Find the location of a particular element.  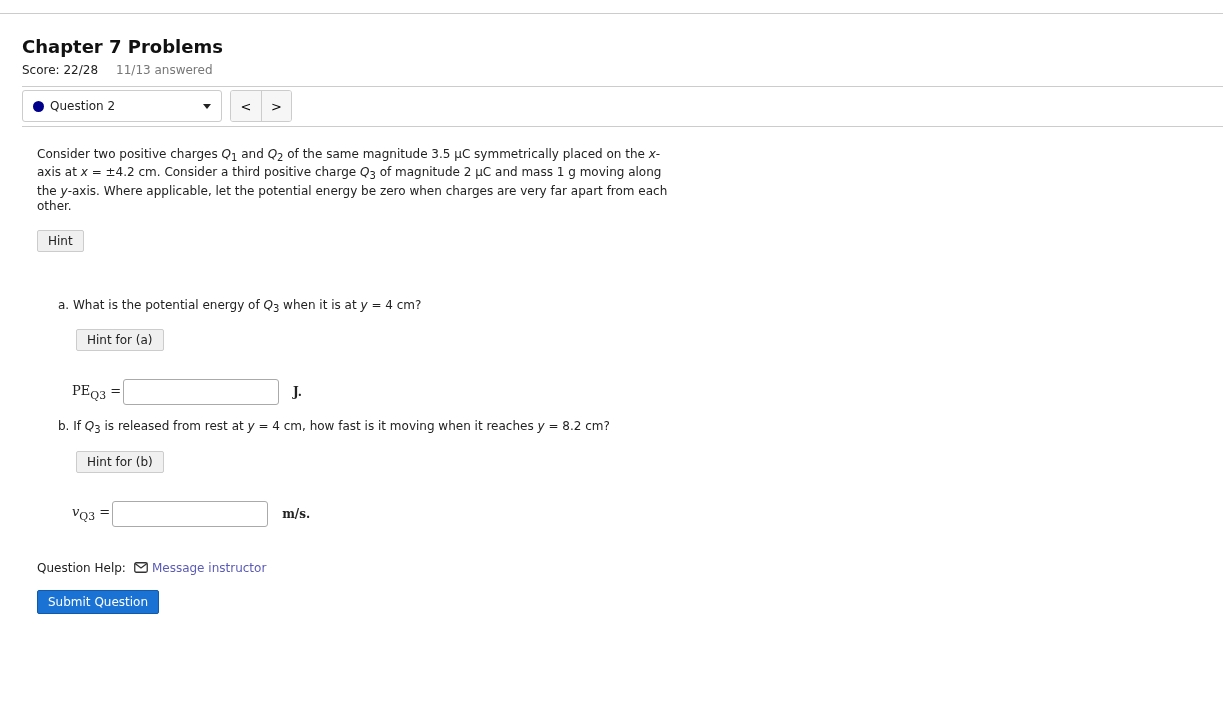

answer-label: PE$_{Q3}$ = is located at coordinates (97, 392).